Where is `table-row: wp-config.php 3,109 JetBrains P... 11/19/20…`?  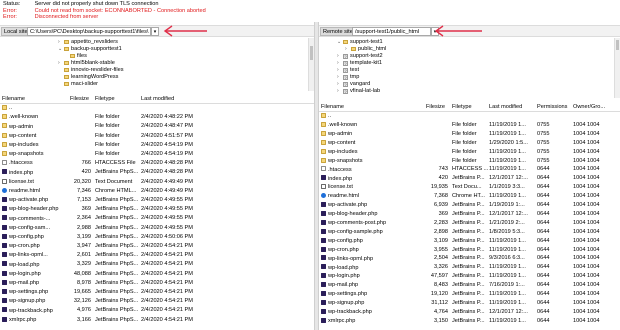
table-row: wp-config.php 3,109 JetBrains P... 11/19/20… is located at coordinates (469, 241).